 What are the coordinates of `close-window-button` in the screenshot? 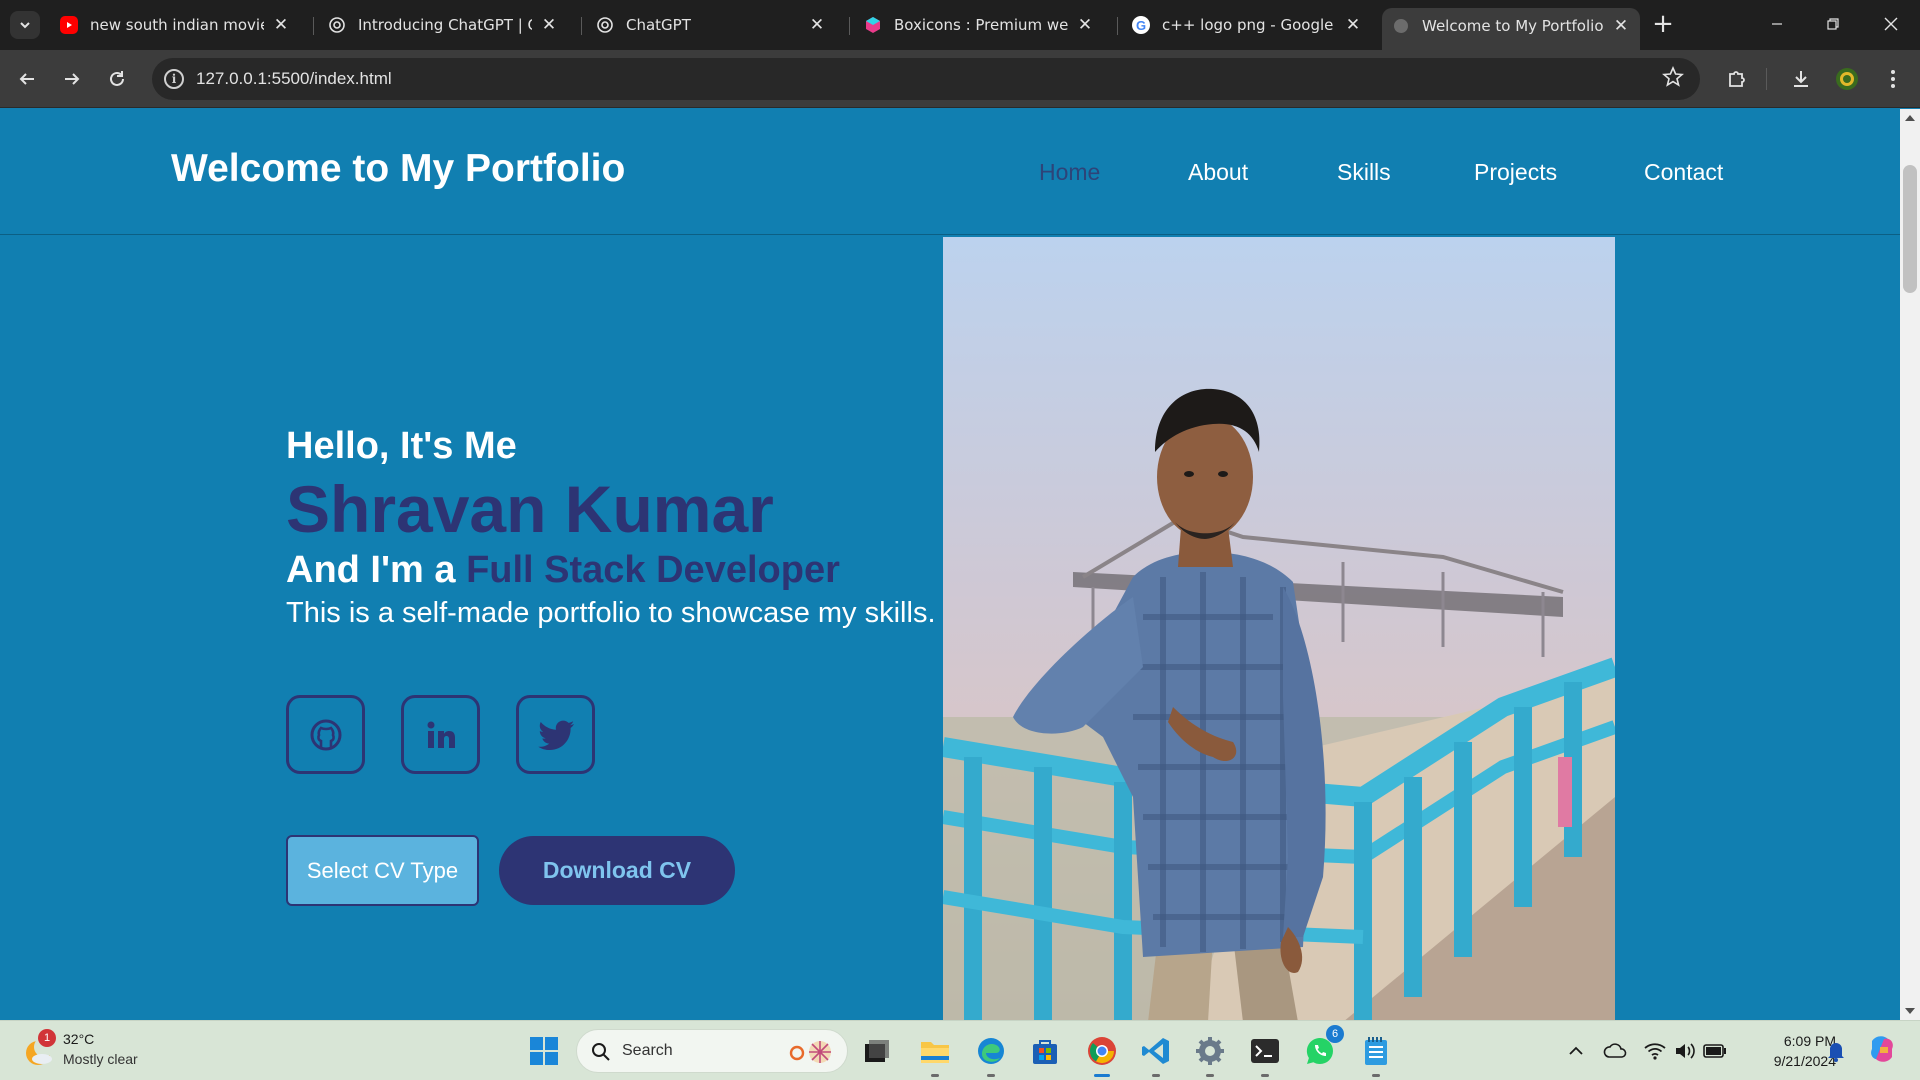 It's located at (1891, 24).